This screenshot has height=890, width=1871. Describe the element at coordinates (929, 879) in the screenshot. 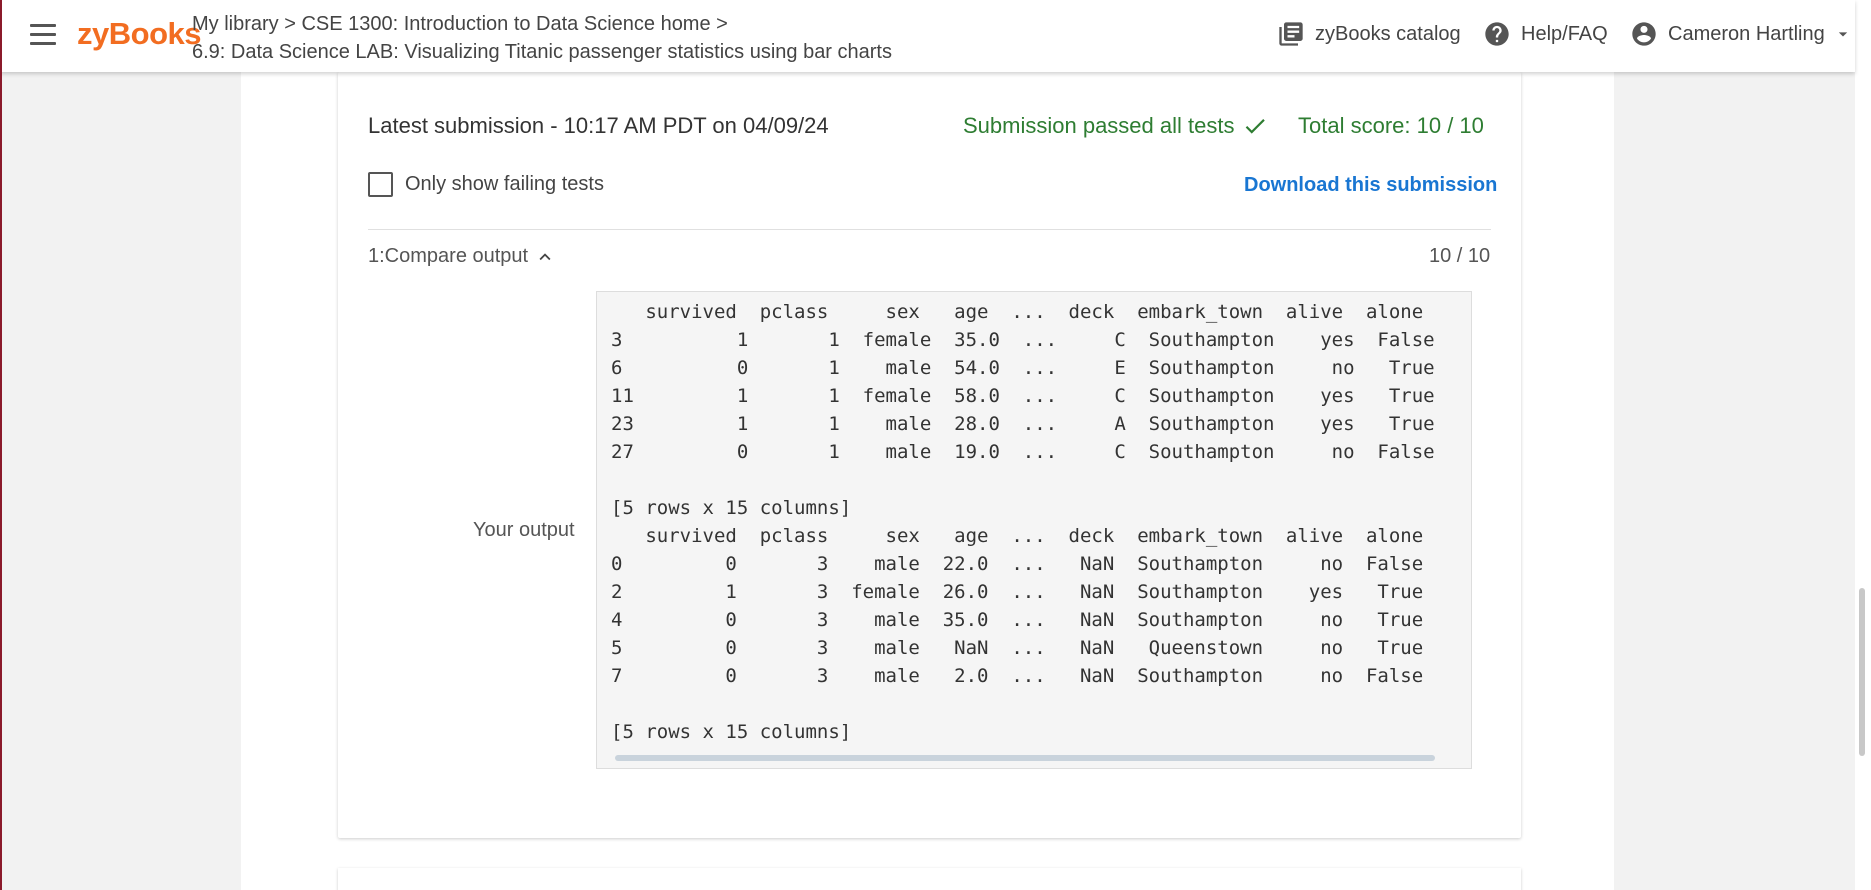

I see `next-card` at that location.